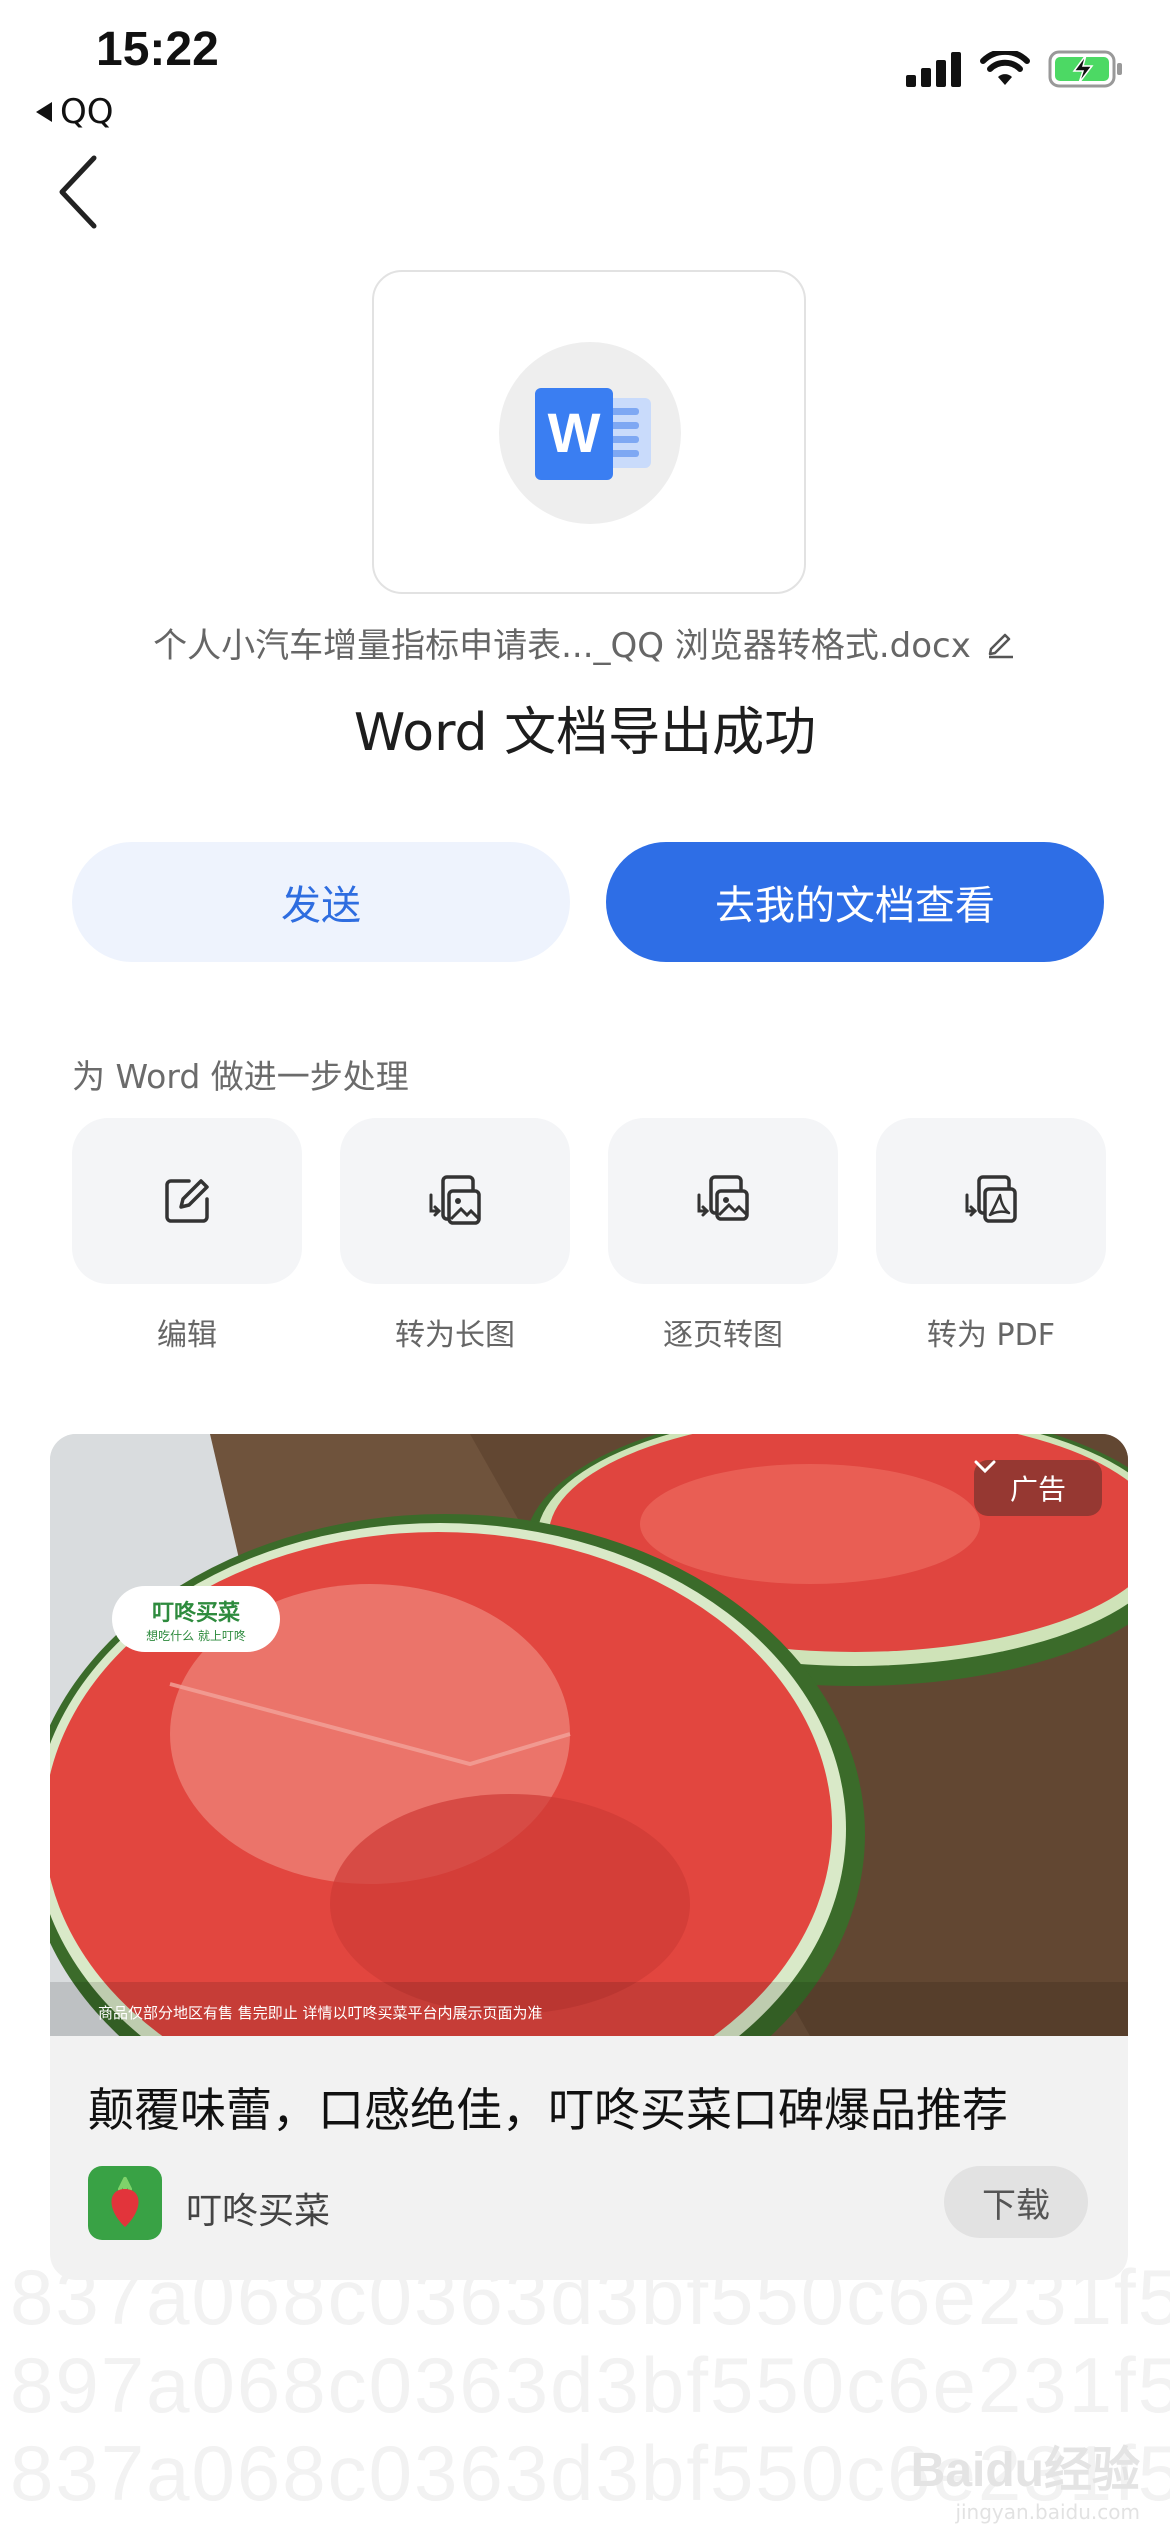 The image size is (1170, 2532). Describe the element at coordinates (1047, 2512) in the screenshot. I see `baidu-watermark-url: jingyan.baidu.com` at that location.